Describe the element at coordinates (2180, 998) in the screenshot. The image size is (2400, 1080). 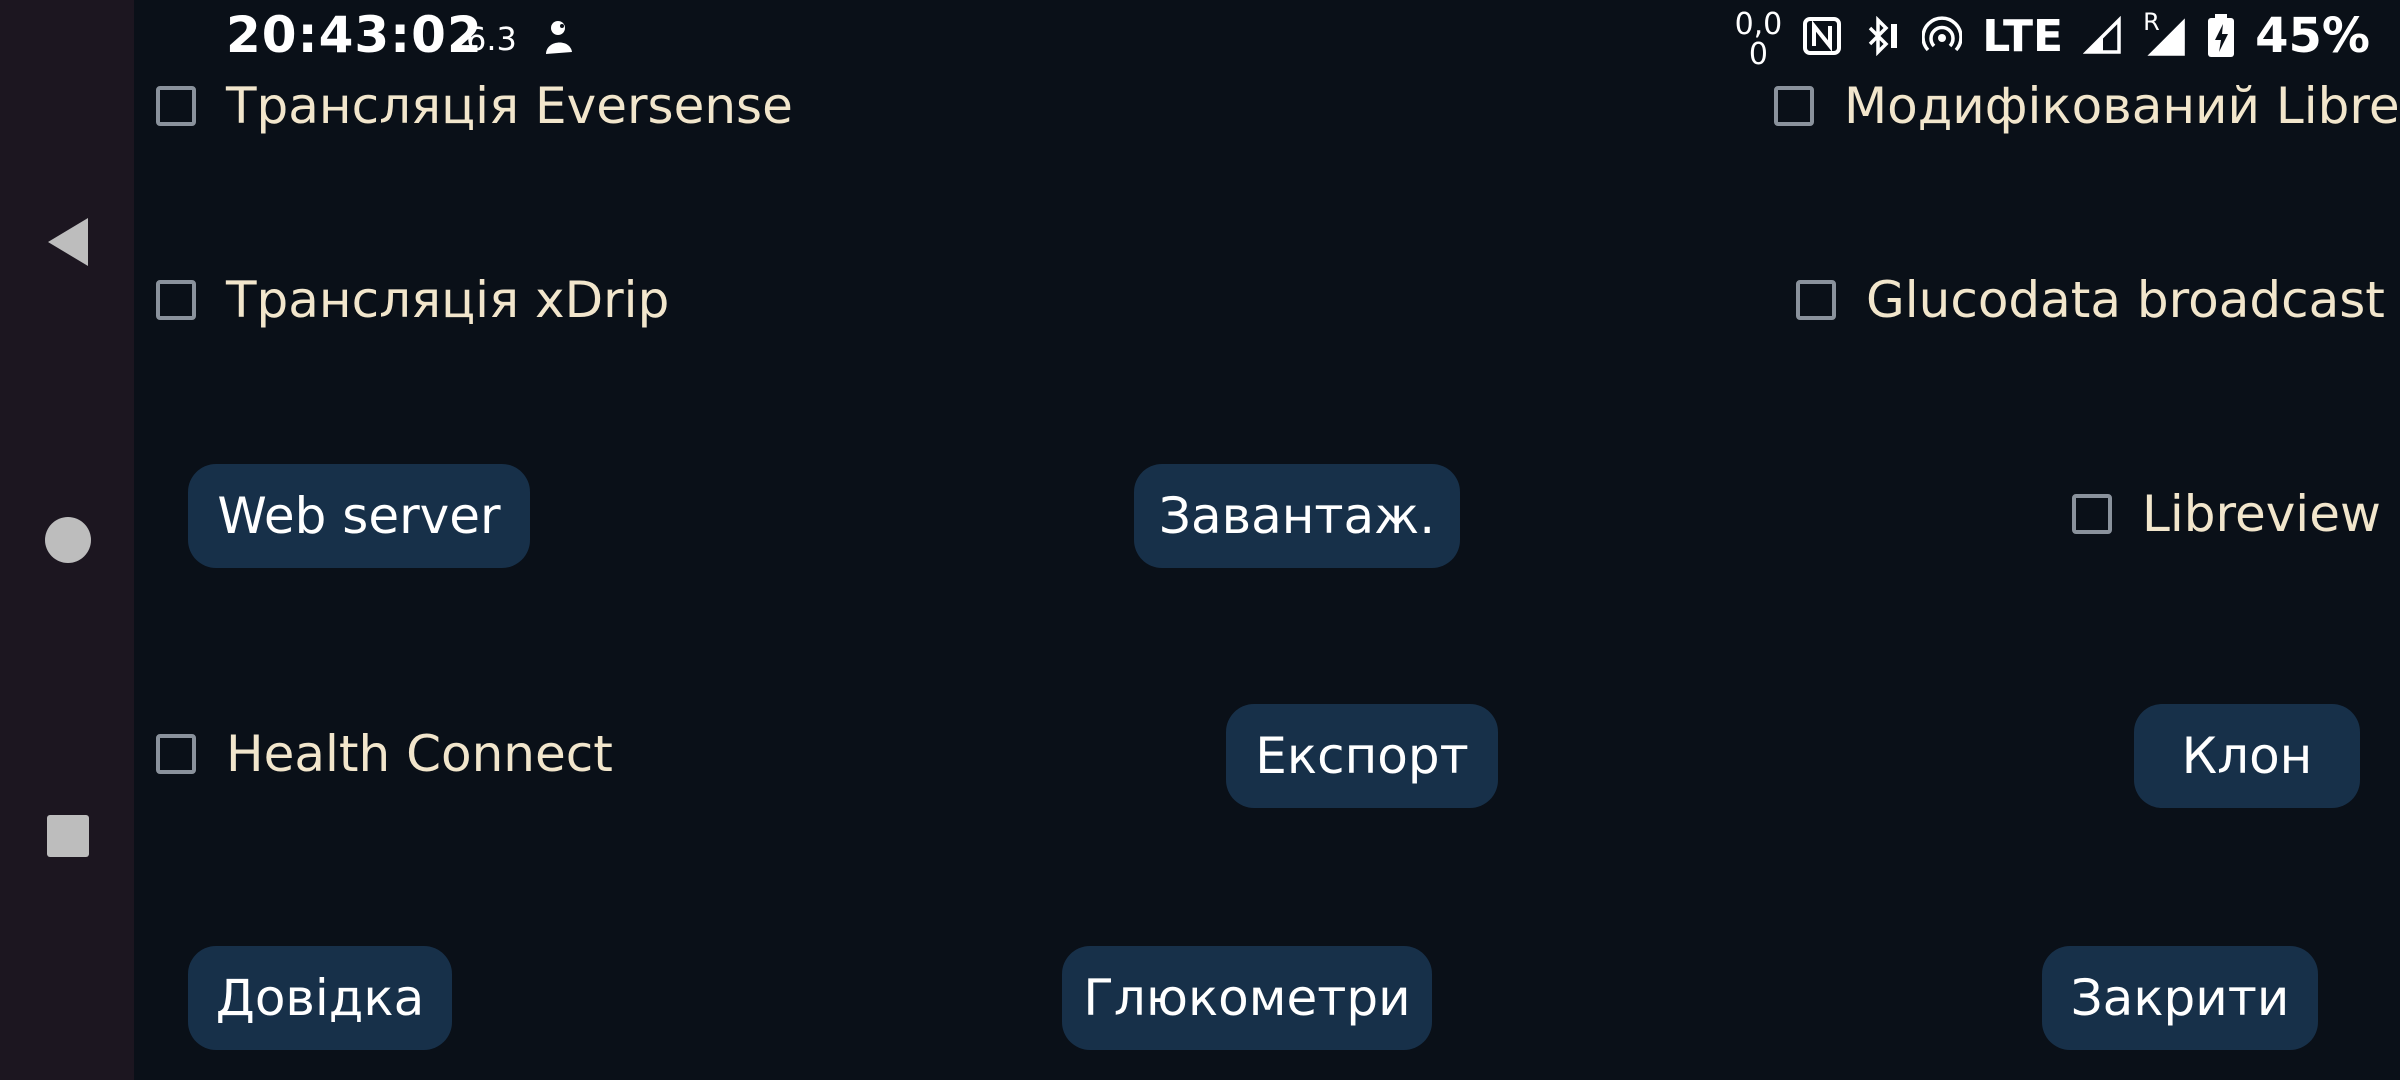
I see `close-button: Закрити` at that location.